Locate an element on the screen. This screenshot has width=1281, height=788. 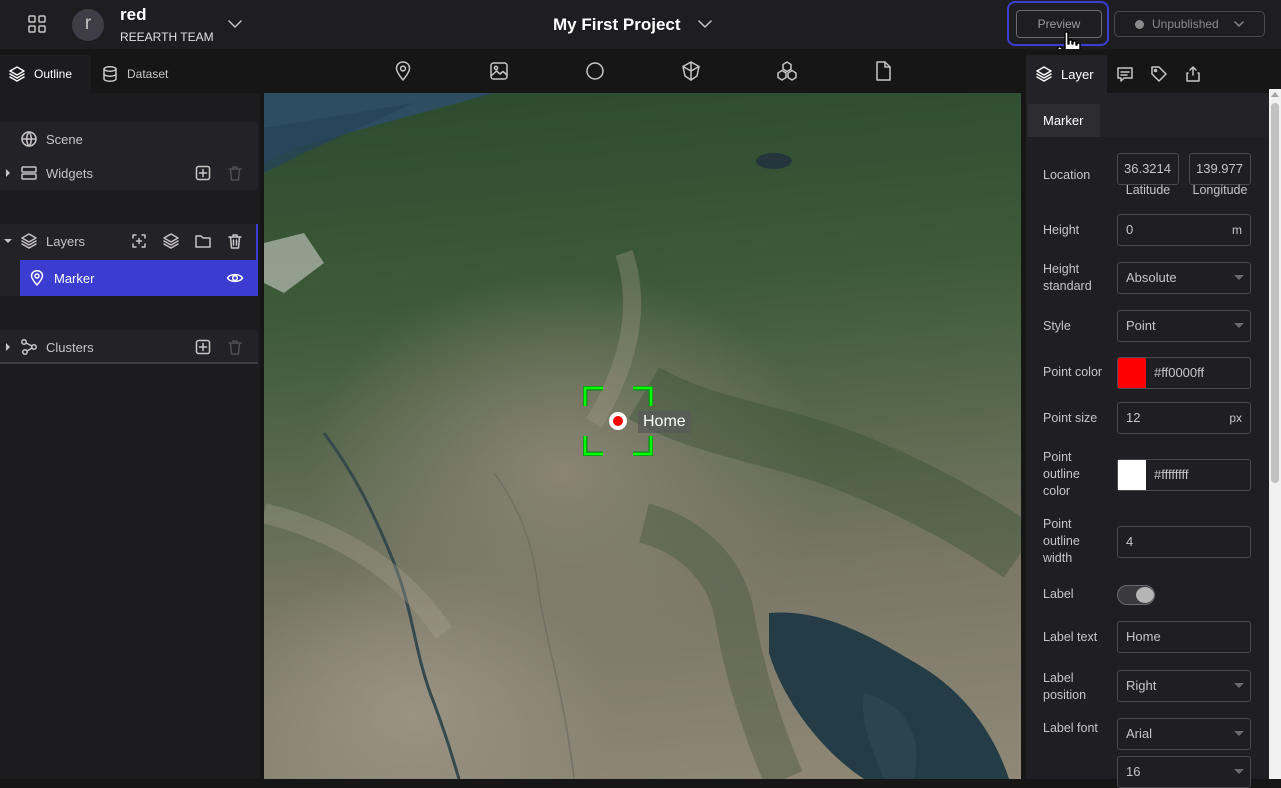
tab-layer-label: Layer is located at coordinates (1077, 74).